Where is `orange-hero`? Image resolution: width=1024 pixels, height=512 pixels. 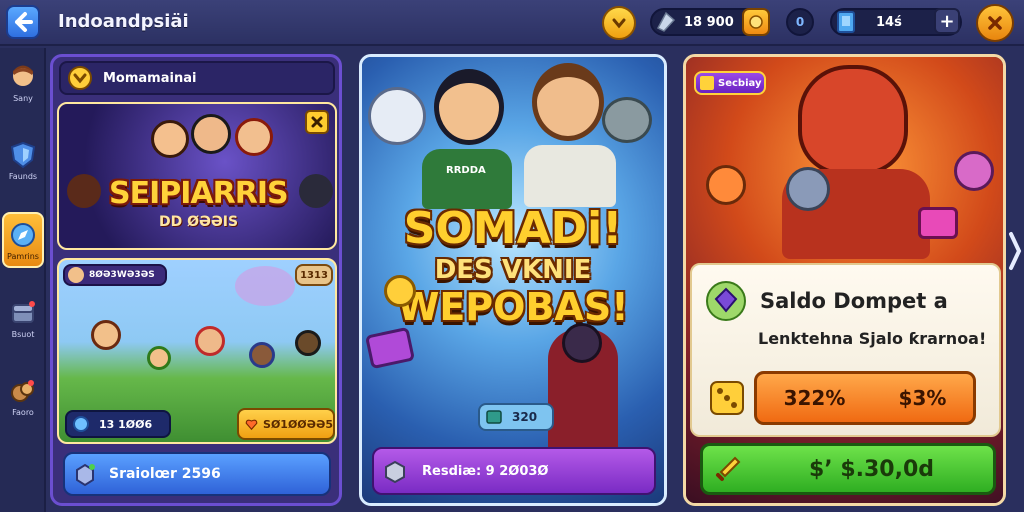 orange-hero is located at coordinates (726, 185).